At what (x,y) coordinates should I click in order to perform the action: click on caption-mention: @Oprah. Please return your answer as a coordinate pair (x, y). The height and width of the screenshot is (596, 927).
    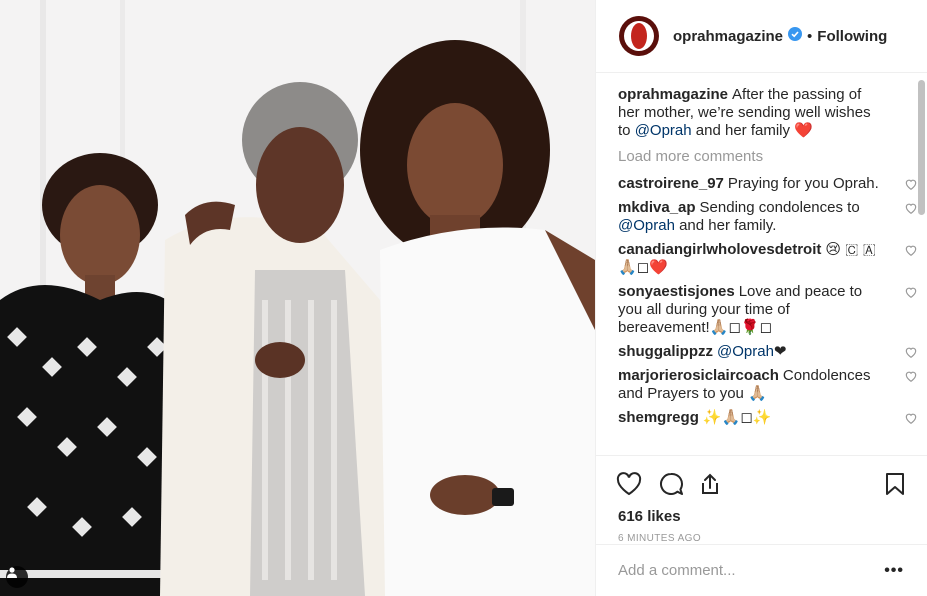
    Looking at the image, I should click on (663, 130).